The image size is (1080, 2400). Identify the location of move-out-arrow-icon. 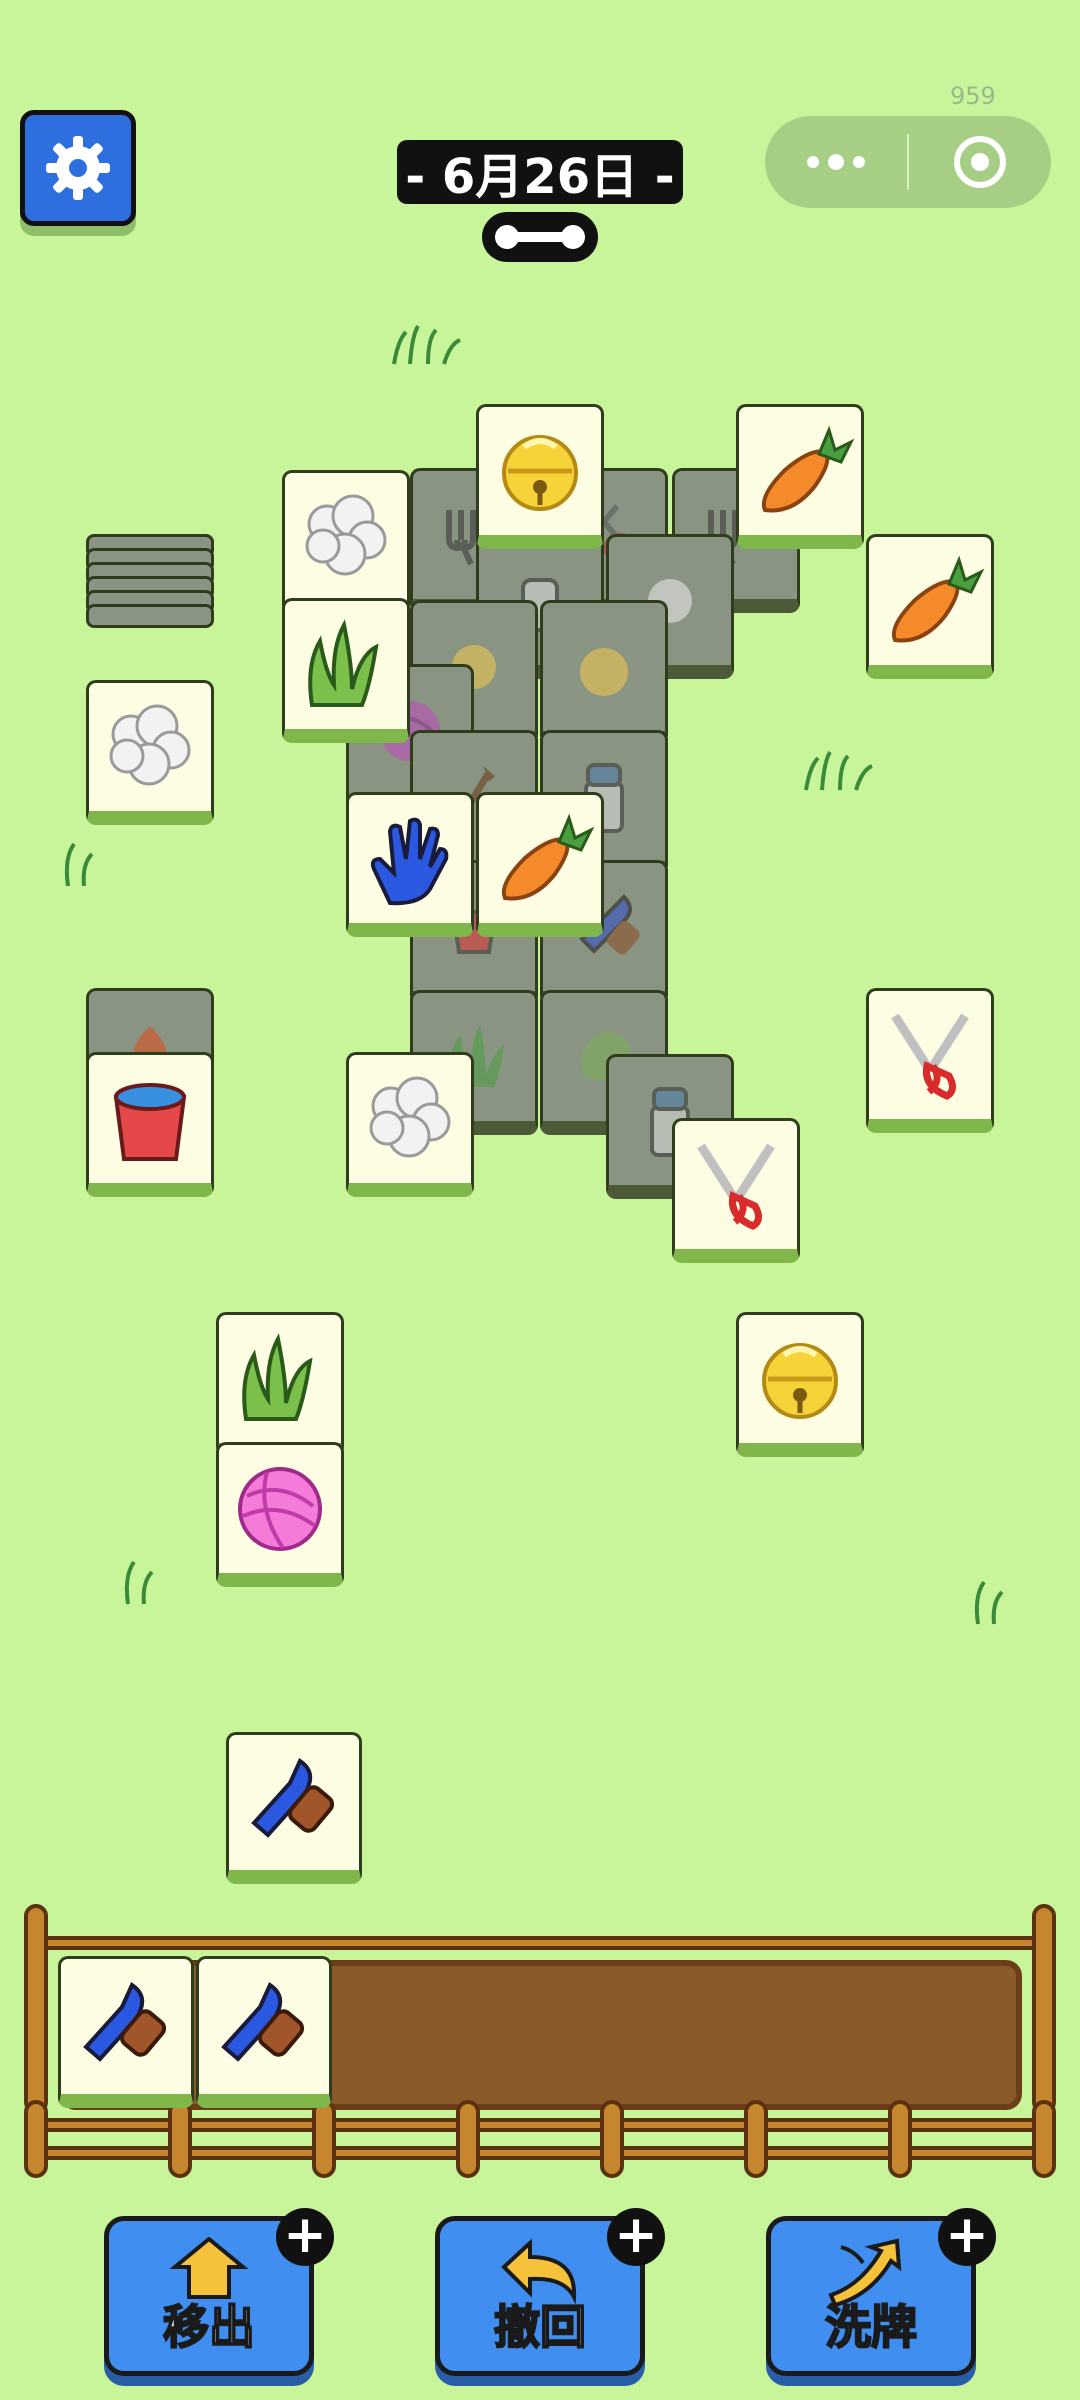
(209, 2268).